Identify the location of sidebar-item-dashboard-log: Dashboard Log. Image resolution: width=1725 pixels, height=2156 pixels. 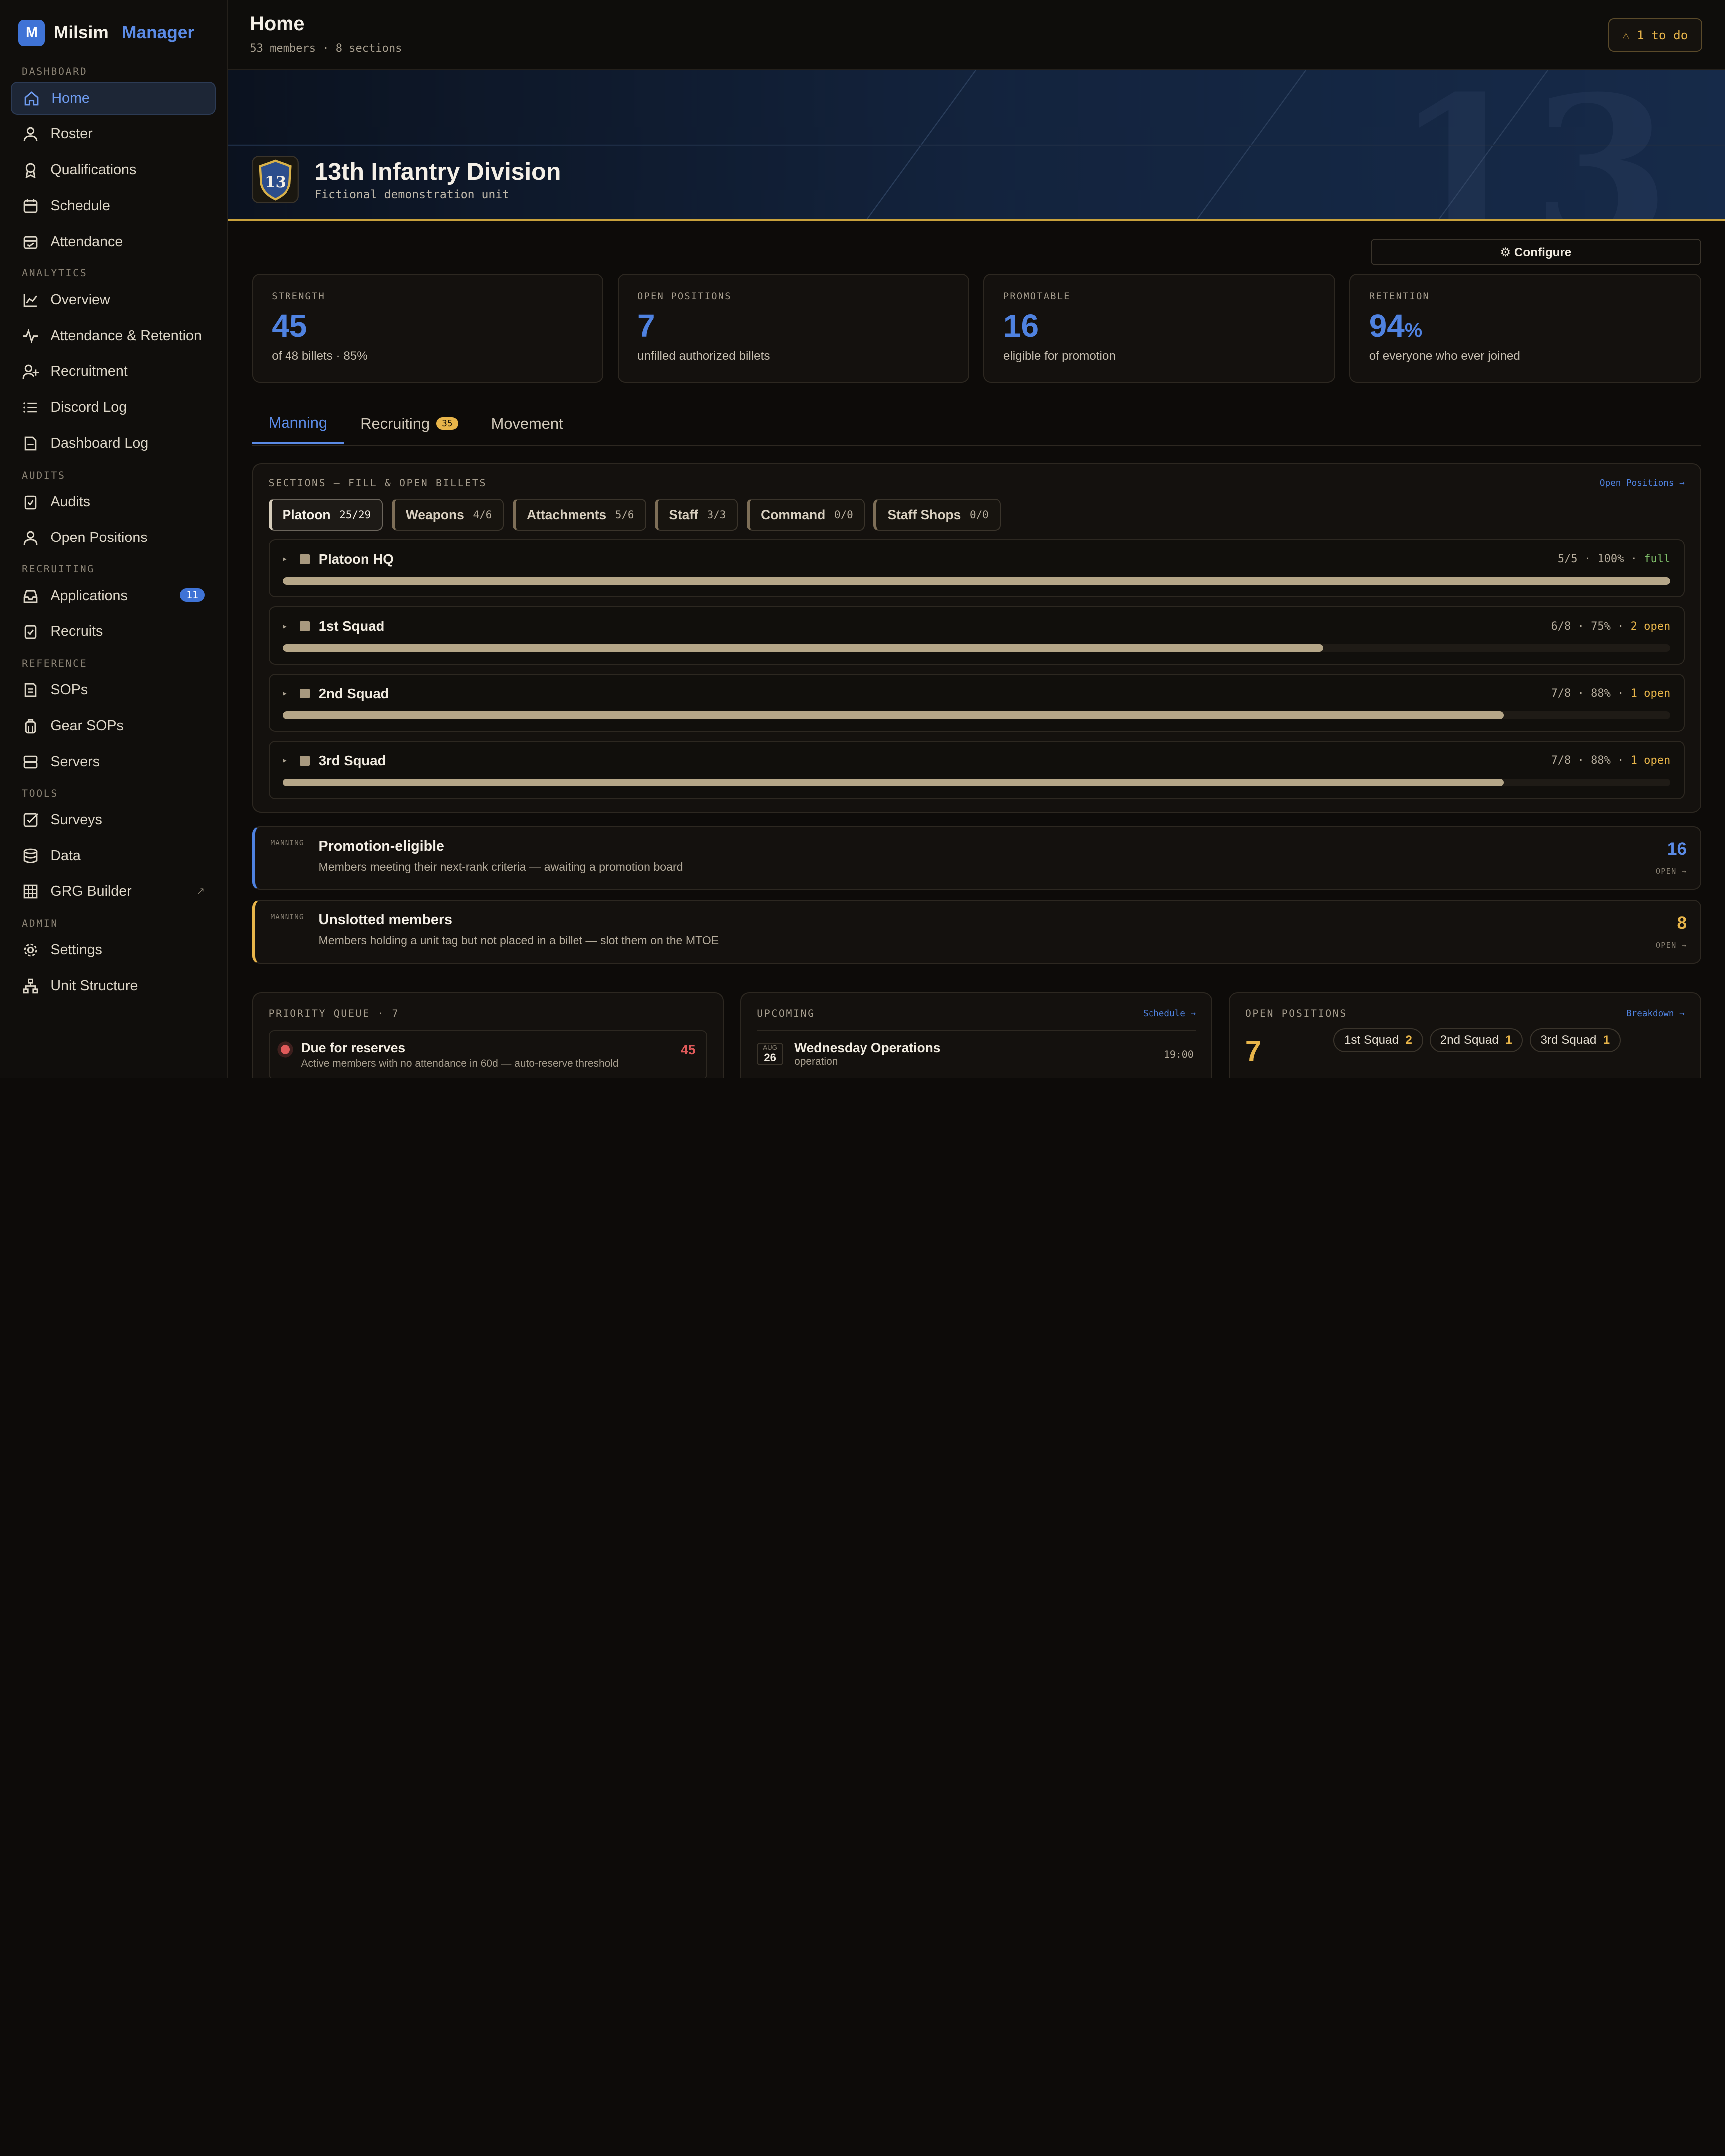
(113, 443).